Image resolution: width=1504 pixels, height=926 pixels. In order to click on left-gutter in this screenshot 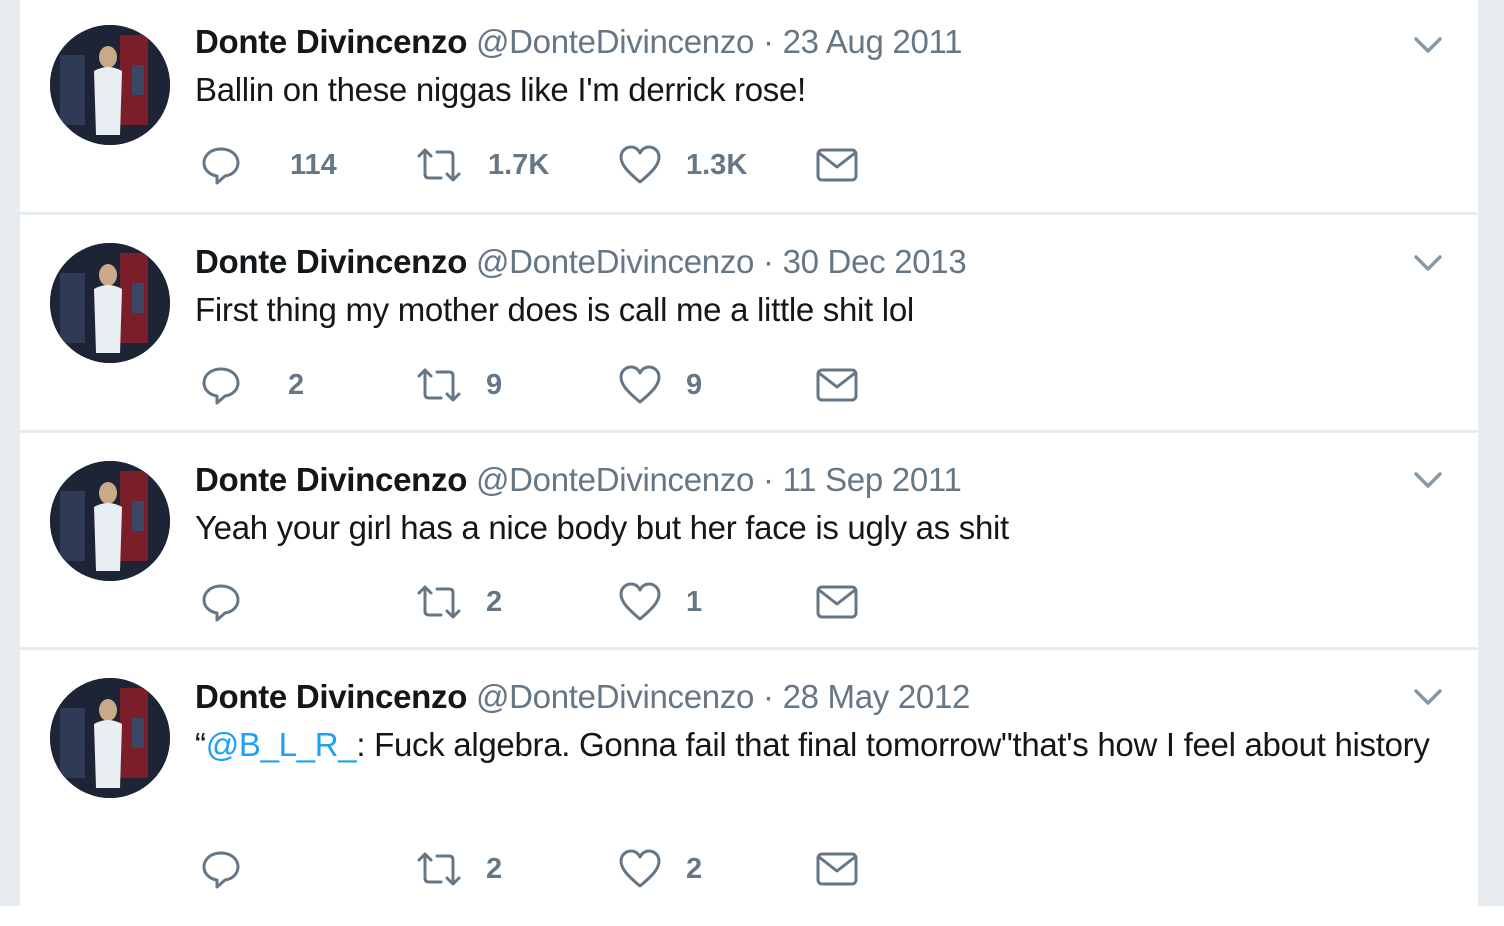, I will do `click(10, 453)`.